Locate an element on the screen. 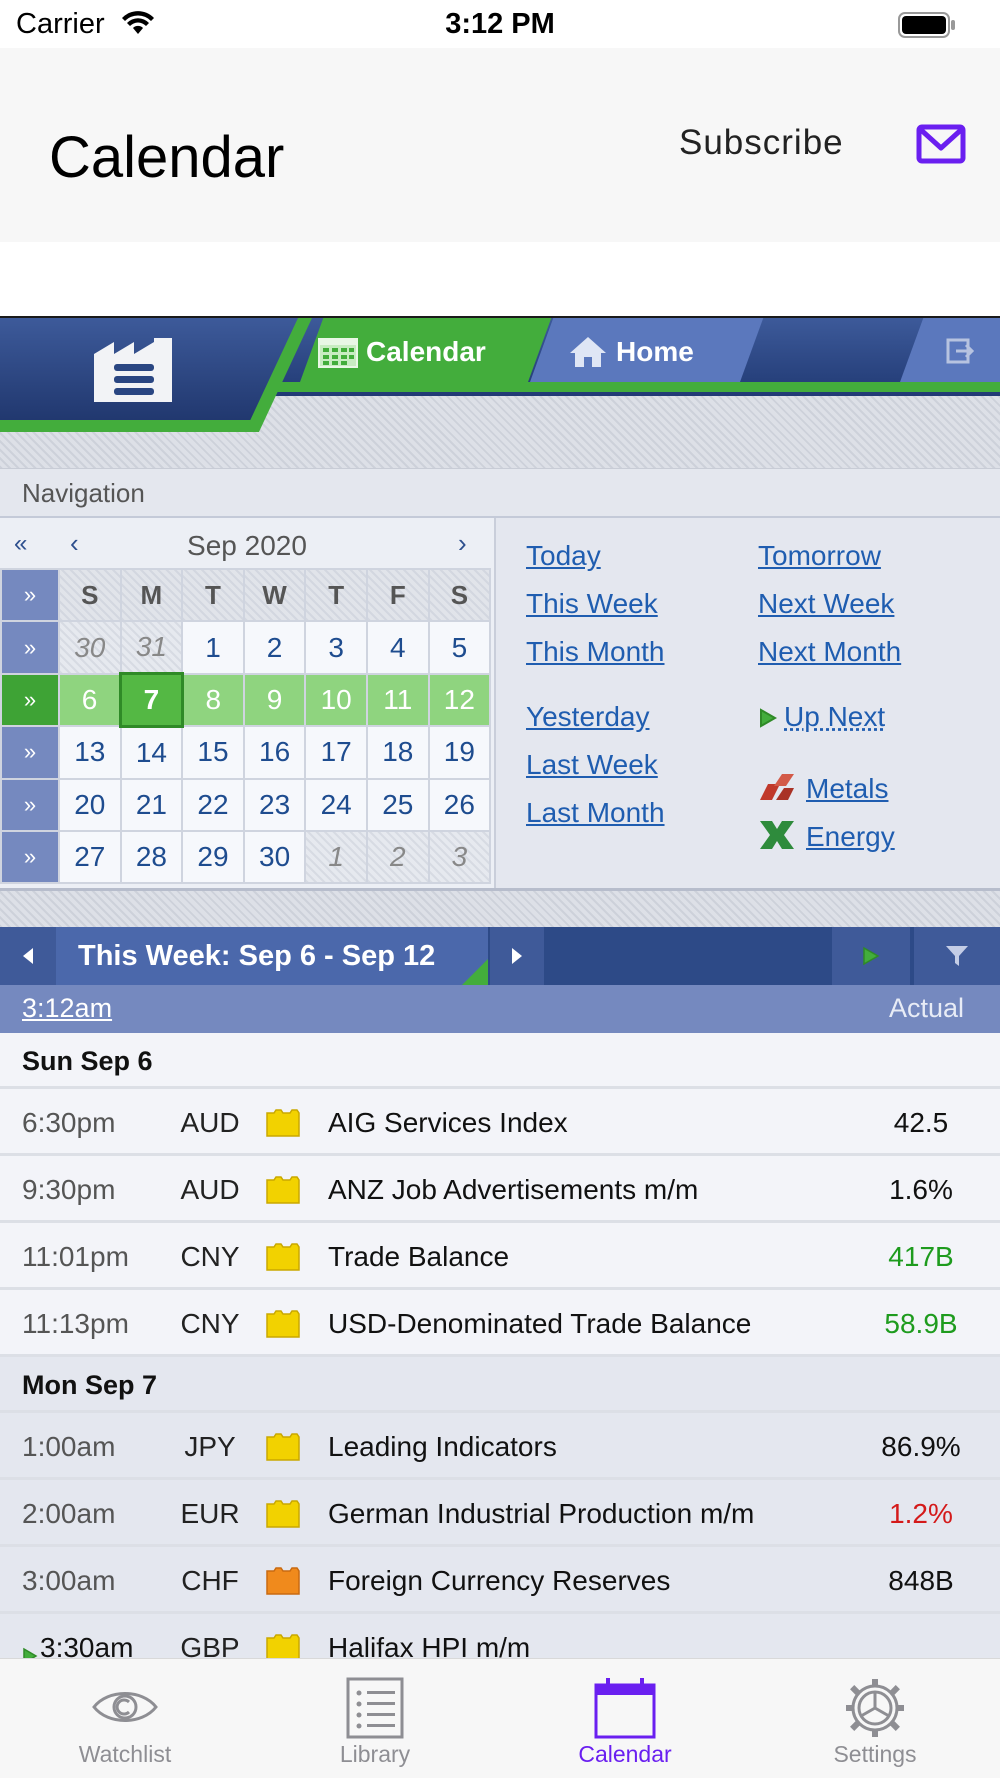 The height and width of the screenshot is (1778, 1000). weekday-label: T is located at coordinates (336, 595).